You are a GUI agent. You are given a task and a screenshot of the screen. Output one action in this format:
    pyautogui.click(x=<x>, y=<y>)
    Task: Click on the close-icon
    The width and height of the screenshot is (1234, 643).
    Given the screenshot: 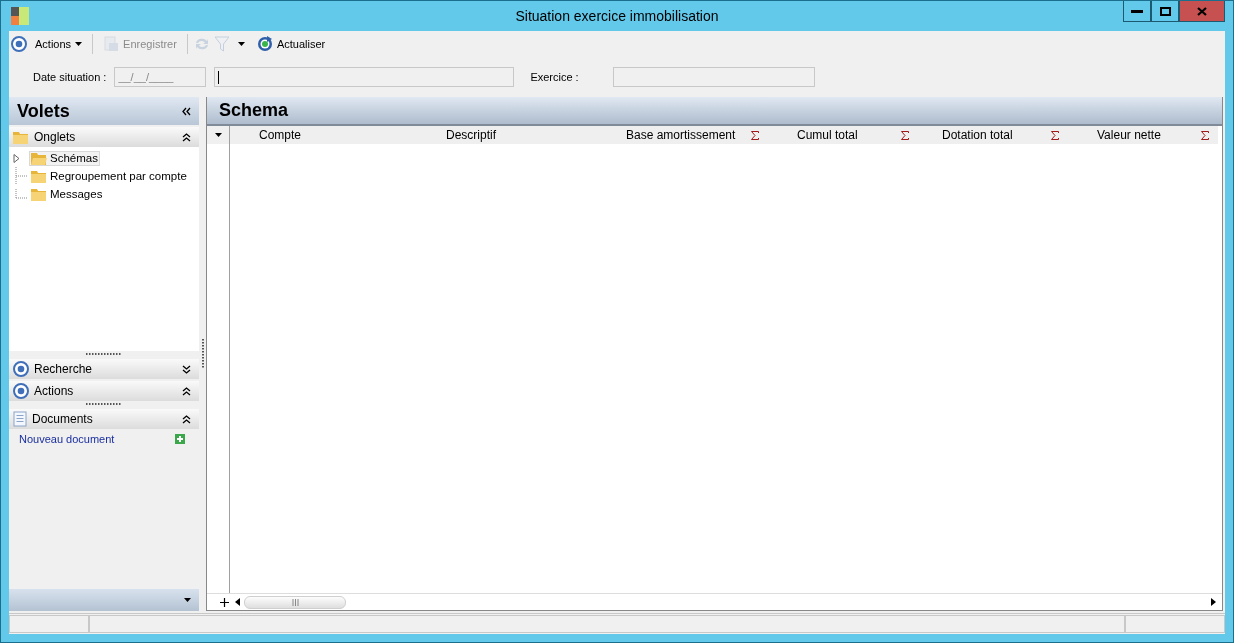 What is the action you would take?
    pyautogui.click(x=1202, y=11)
    